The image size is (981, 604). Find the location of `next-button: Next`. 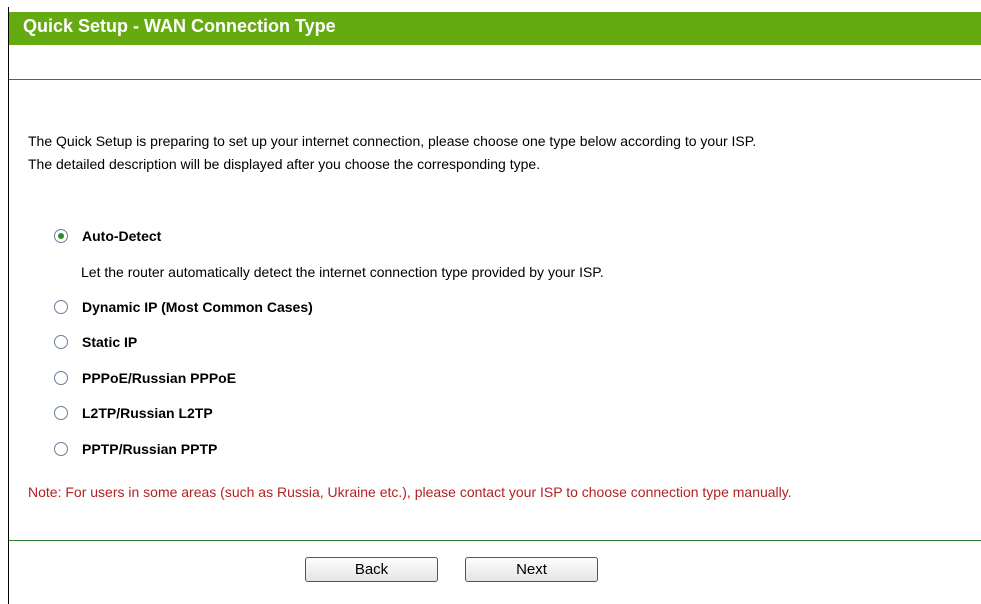

next-button: Next is located at coordinates (531, 569).